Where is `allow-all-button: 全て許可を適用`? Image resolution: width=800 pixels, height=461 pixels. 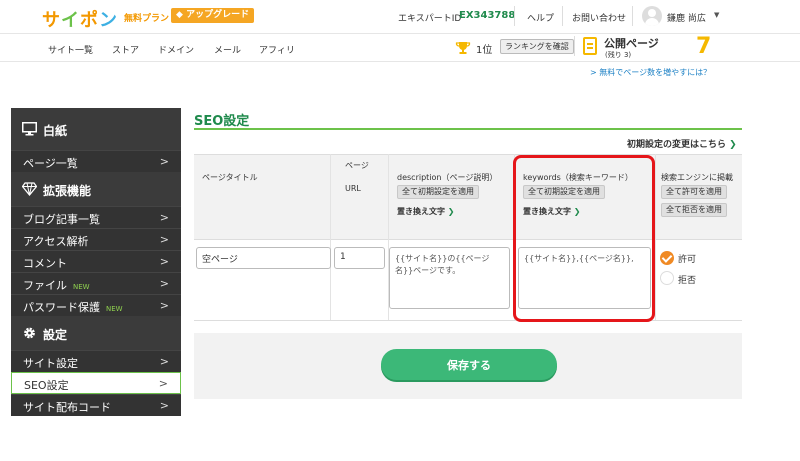
allow-all-button: 全て許可を適用 is located at coordinates (694, 192).